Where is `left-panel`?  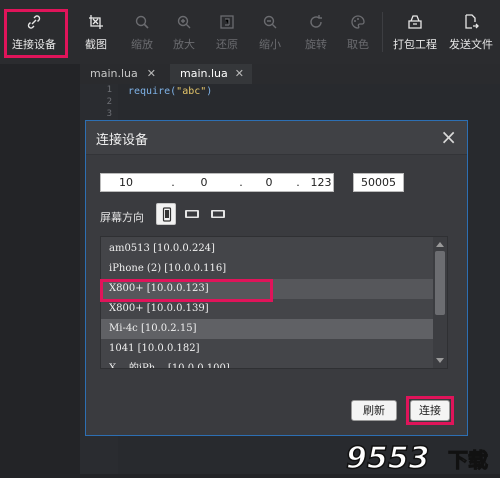
left-panel is located at coordinates (40, 269).